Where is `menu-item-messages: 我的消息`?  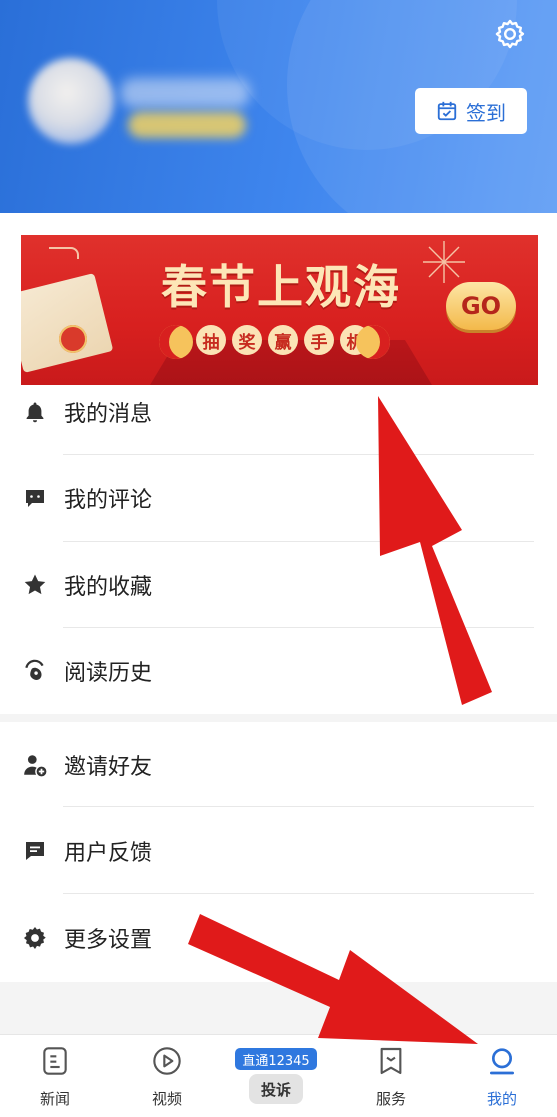
menu-item-messages: 我的消息 is located at coordinates (278, 412).